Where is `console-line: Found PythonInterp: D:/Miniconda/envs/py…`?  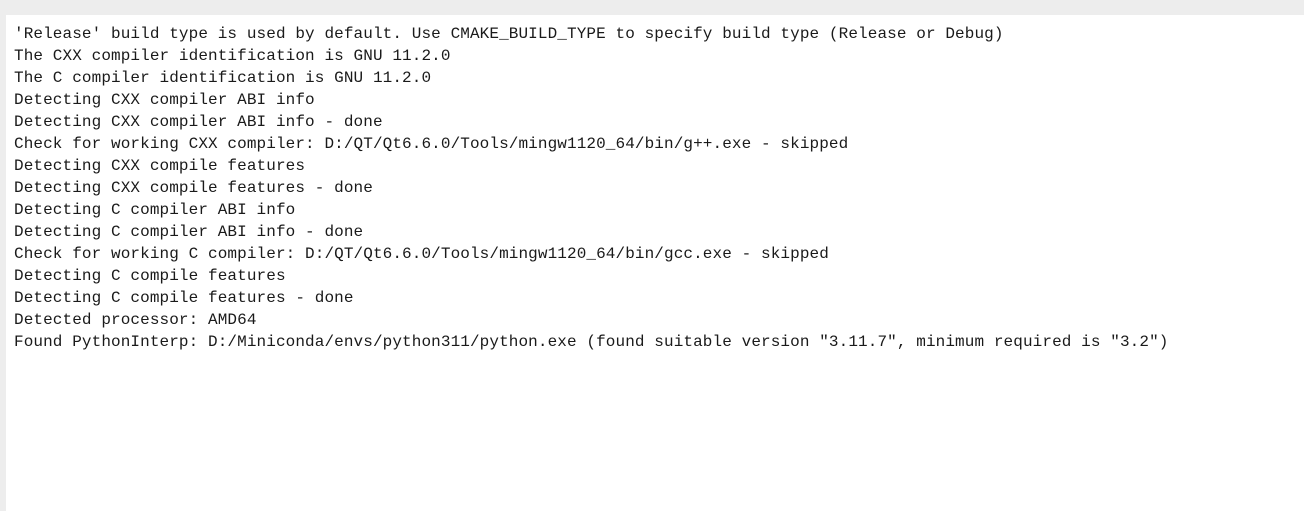
console-line: Found PythonInterp: D:/Miniconda/envs/py… is located at coordinates (591, 342).